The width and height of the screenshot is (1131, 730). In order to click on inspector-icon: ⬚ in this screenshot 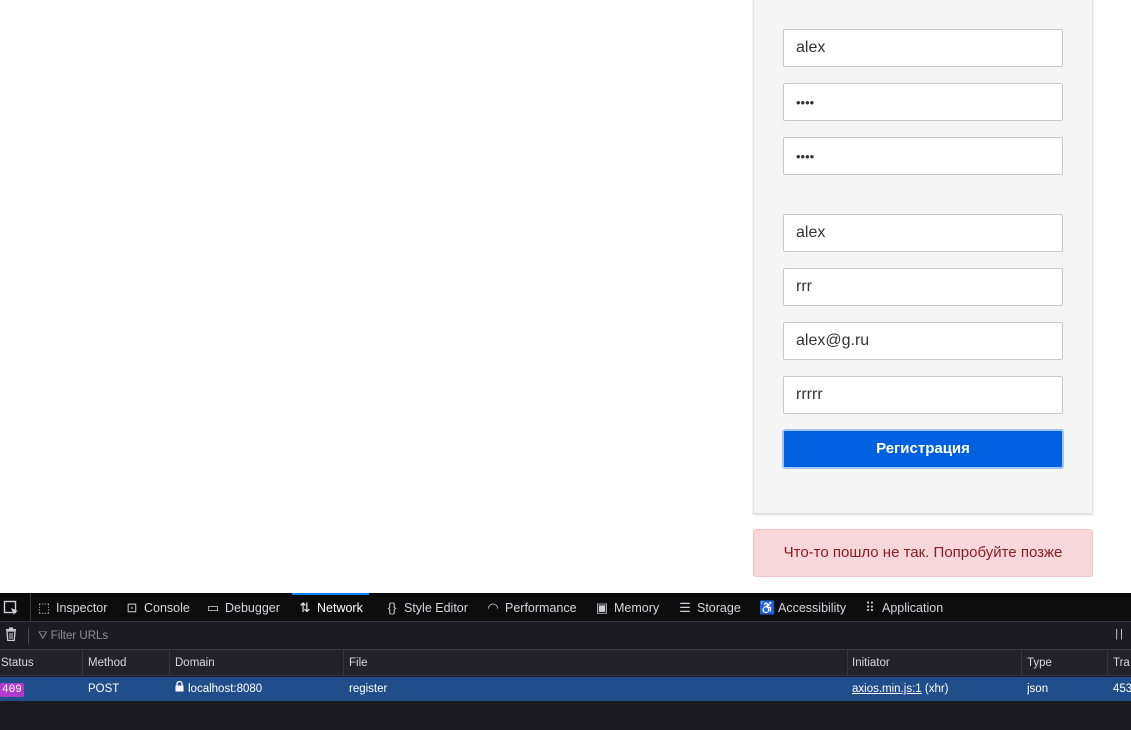, I will do `click(44, 607)`.